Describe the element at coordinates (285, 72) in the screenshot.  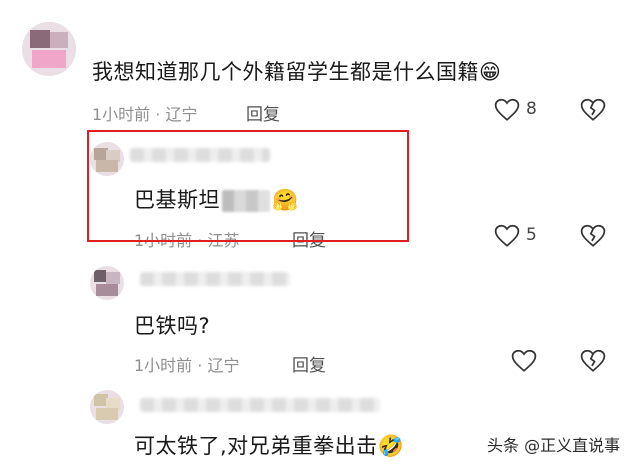
I see `comment-body: 我想知道那几个外籍留学生都是什么国籍` at that location.